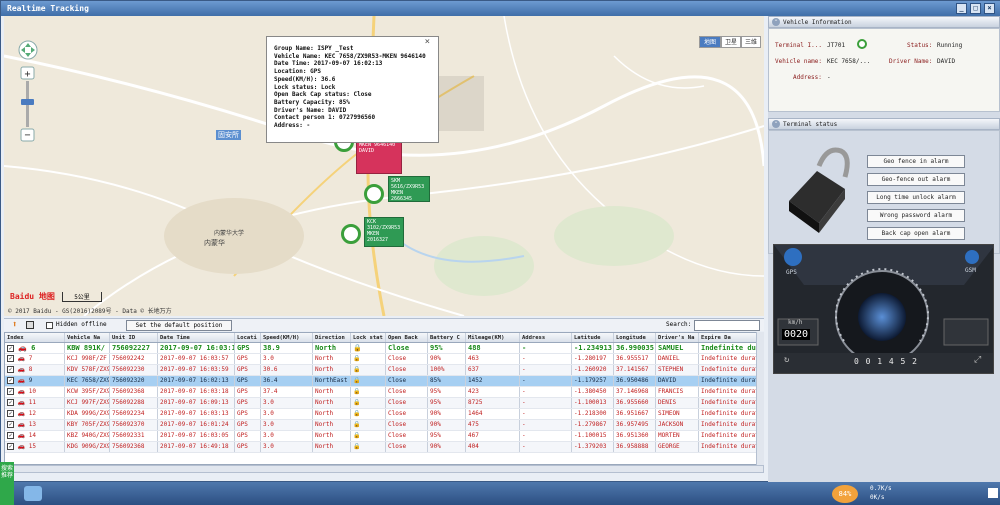 This screenshot has height=505, width=1000. What do you see at coordinates (35, 348) in the screenshot?
I see `row-index-cell: ✓ 🚗 6` at bounding box center [35, 348].